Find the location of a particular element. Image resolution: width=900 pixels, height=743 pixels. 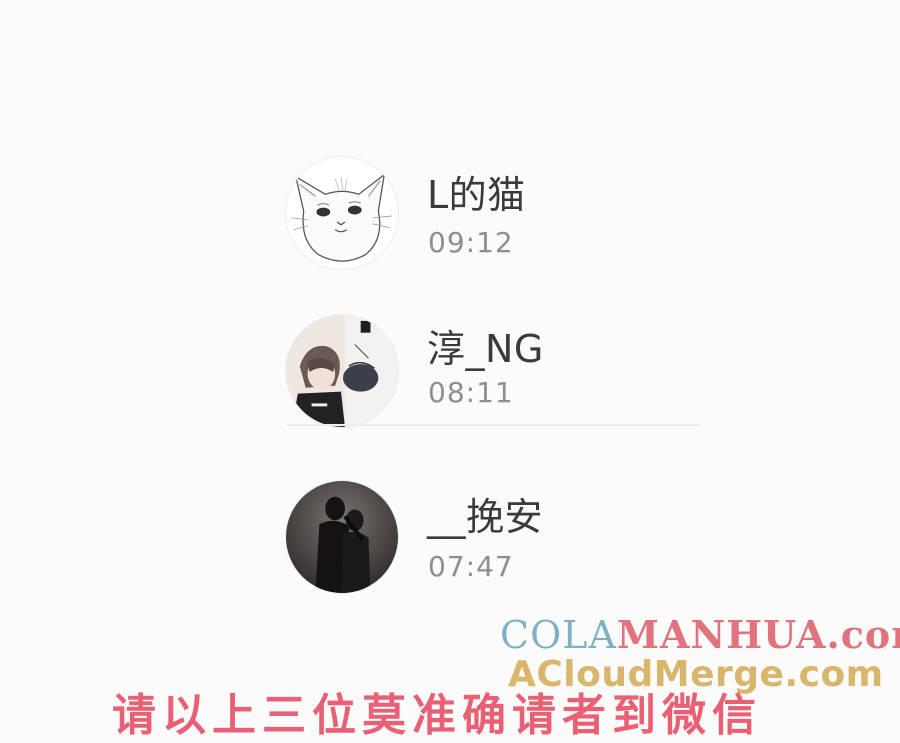

contact-time: 09:12 is located at coordinates (471, 242).